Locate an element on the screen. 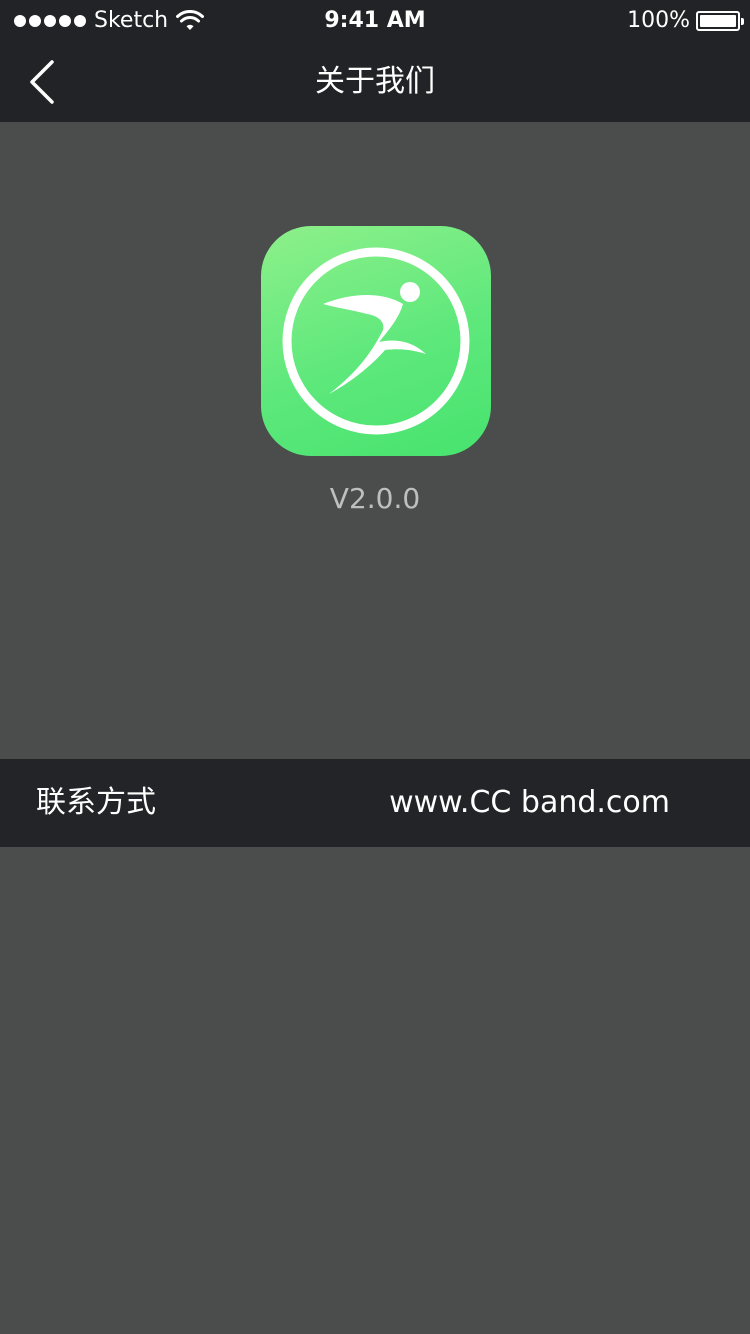  chevron-left-icon is located at coordinates (42, 82).